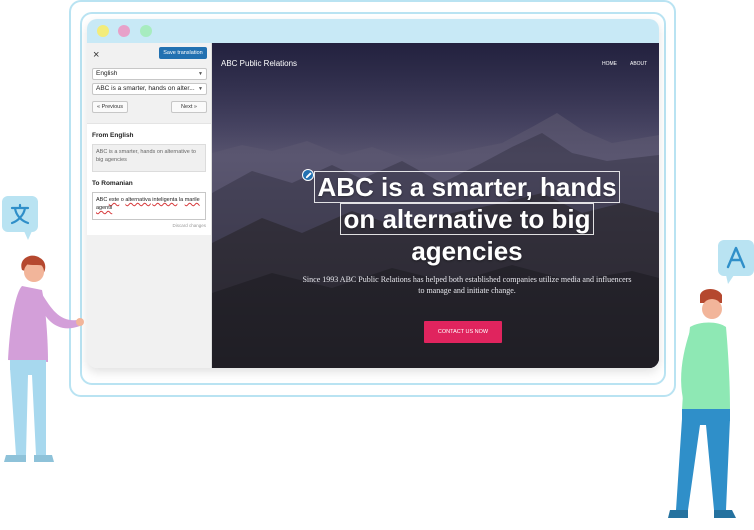 The image size is (754, 530). I want to click on contact-us-button: CONTACT US NOW, so click(463, 332).